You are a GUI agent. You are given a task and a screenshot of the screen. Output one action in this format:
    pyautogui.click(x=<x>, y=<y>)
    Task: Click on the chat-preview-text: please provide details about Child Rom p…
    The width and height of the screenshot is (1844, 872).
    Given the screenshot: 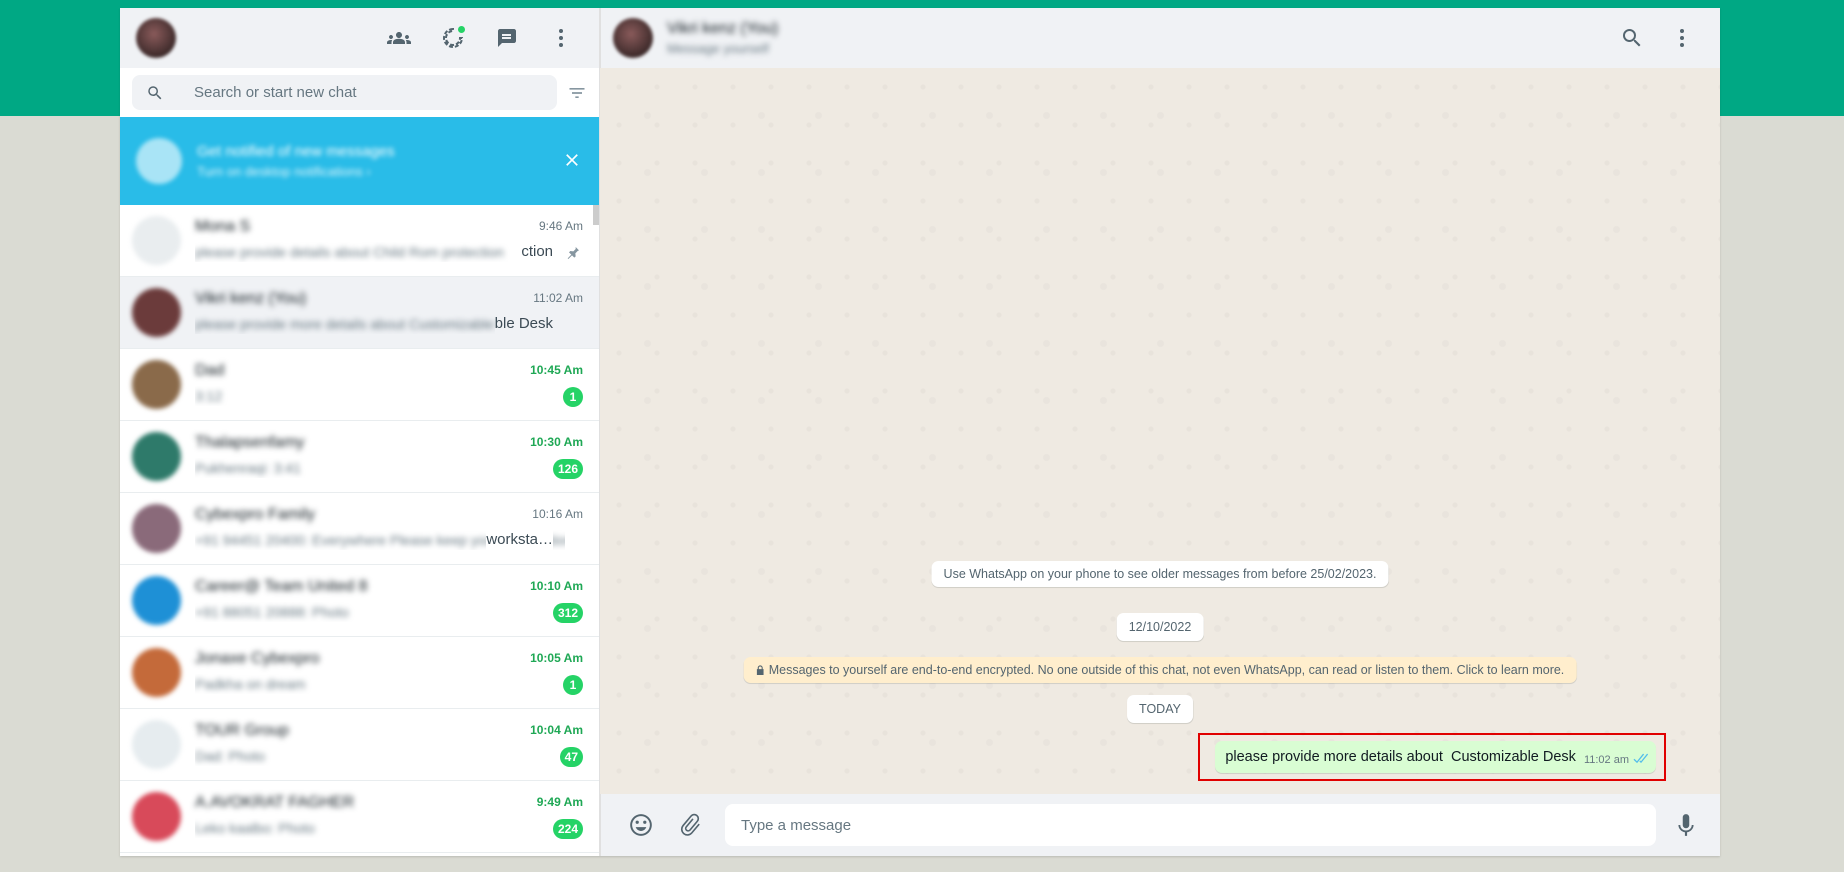 What is the action you would take?
    pyautogui.click(x=349, y=251)
    